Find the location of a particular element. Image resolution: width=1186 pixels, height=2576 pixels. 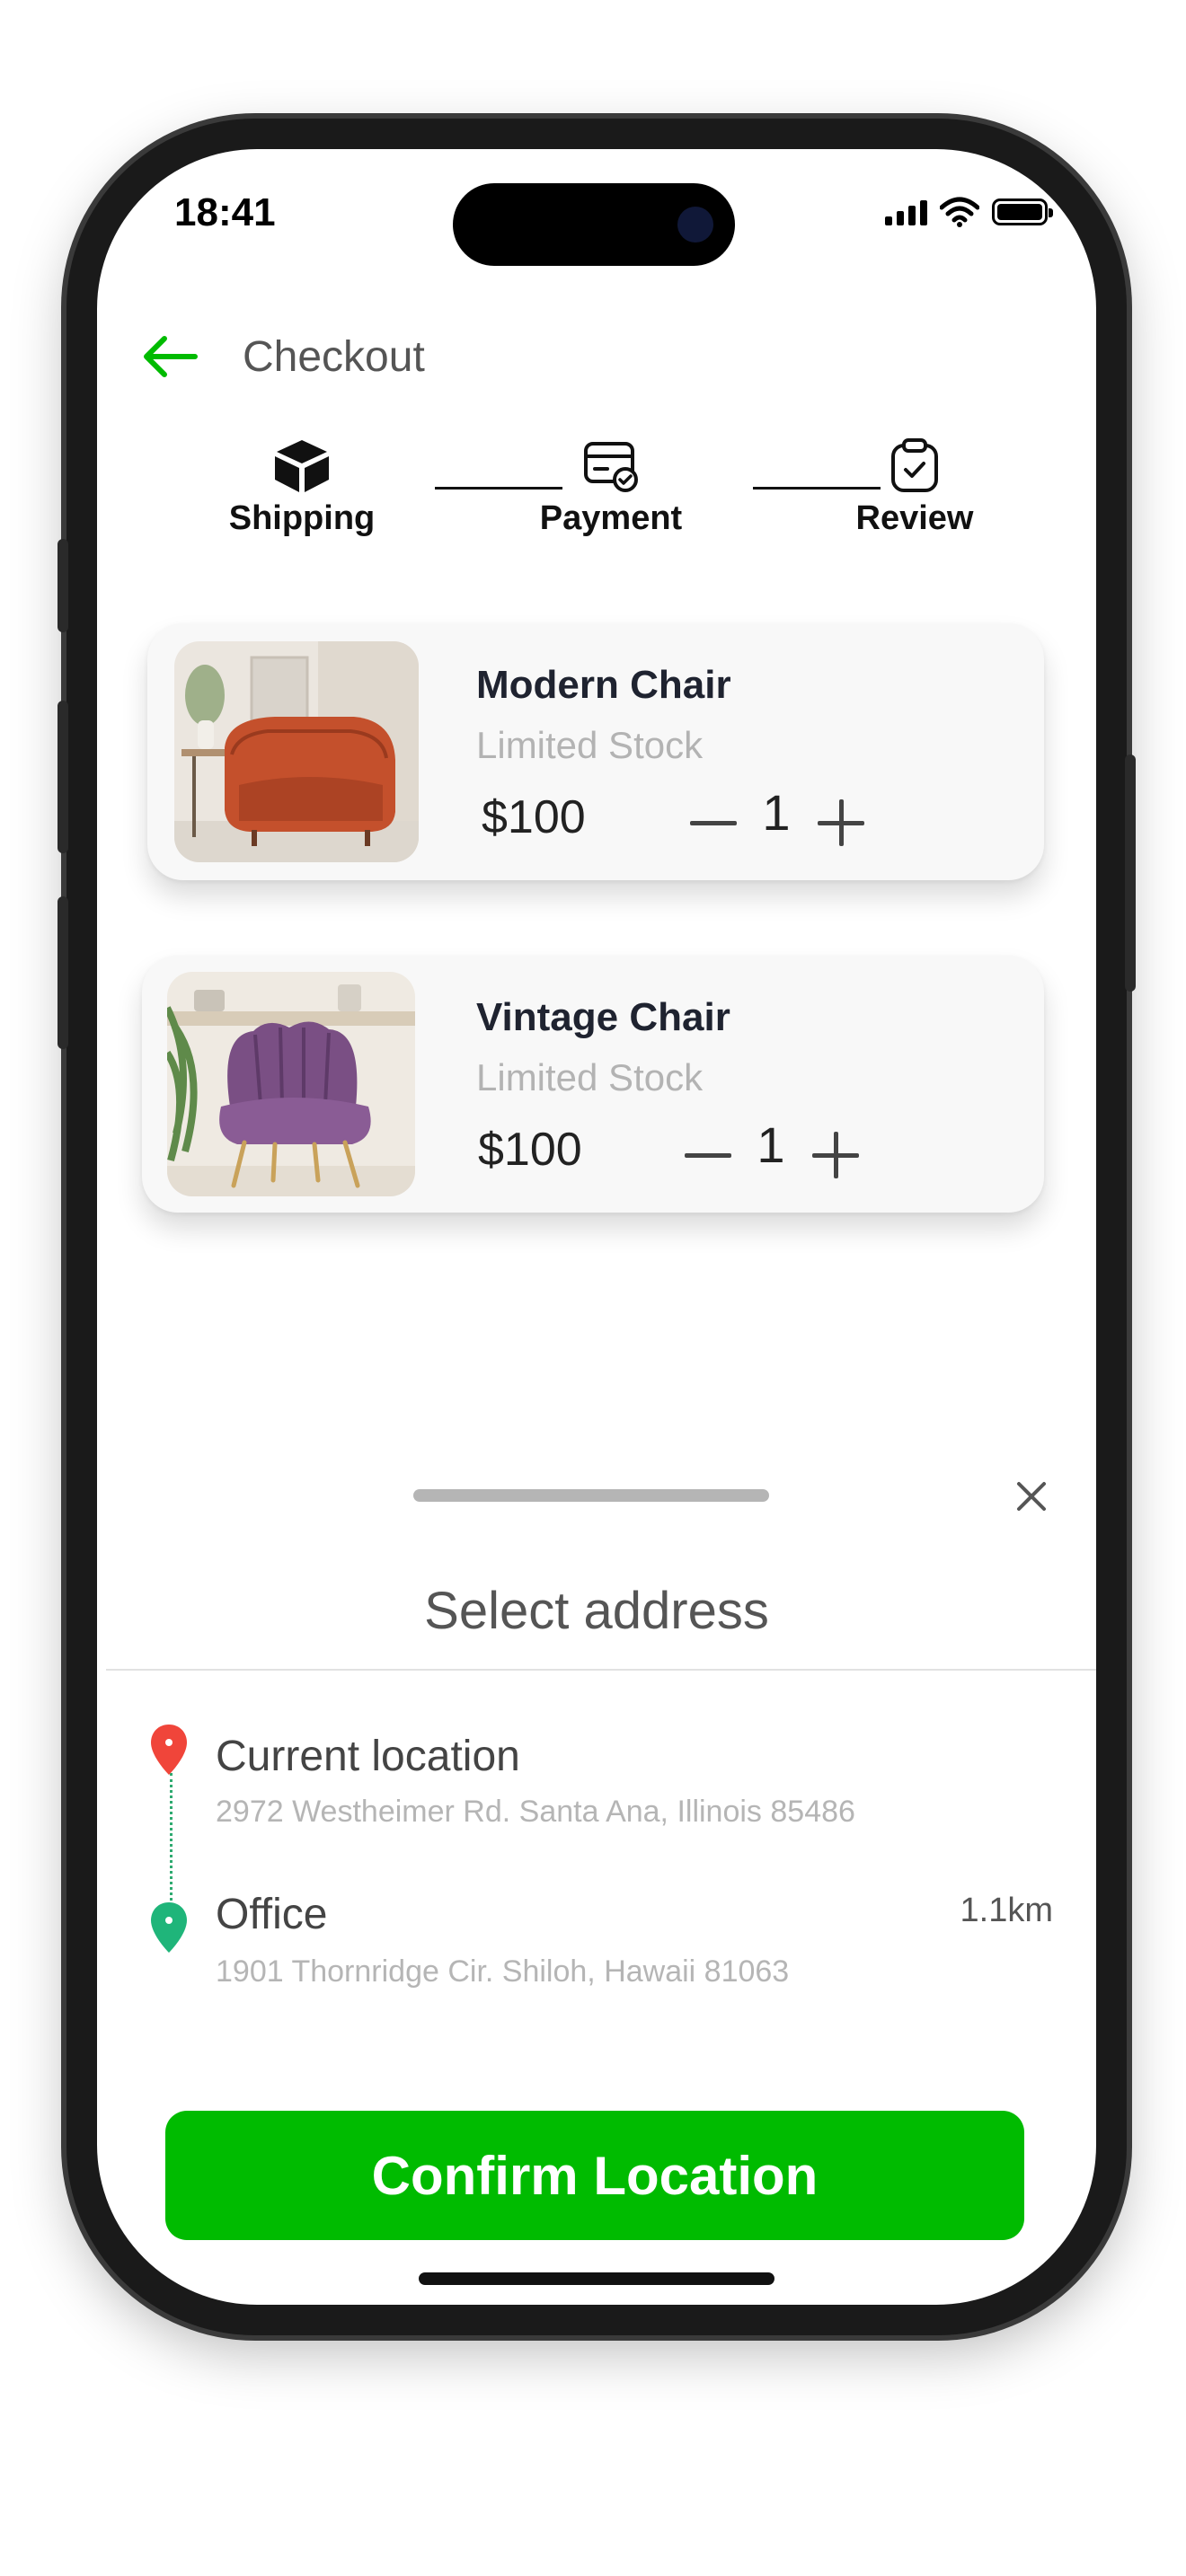

front-camera-icon is located at coordinates (695, 225).